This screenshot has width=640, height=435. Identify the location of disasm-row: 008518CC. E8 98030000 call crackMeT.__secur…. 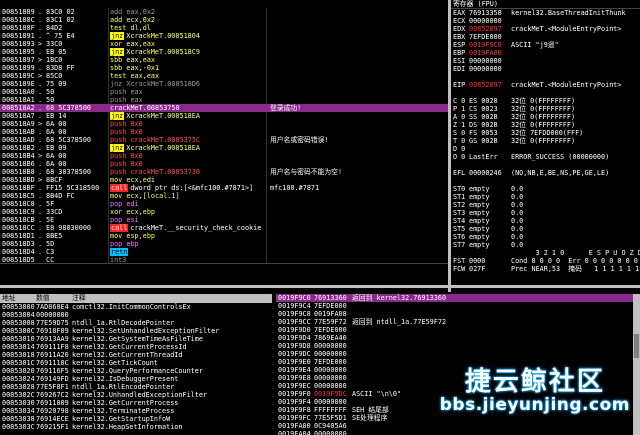
(224, 228).